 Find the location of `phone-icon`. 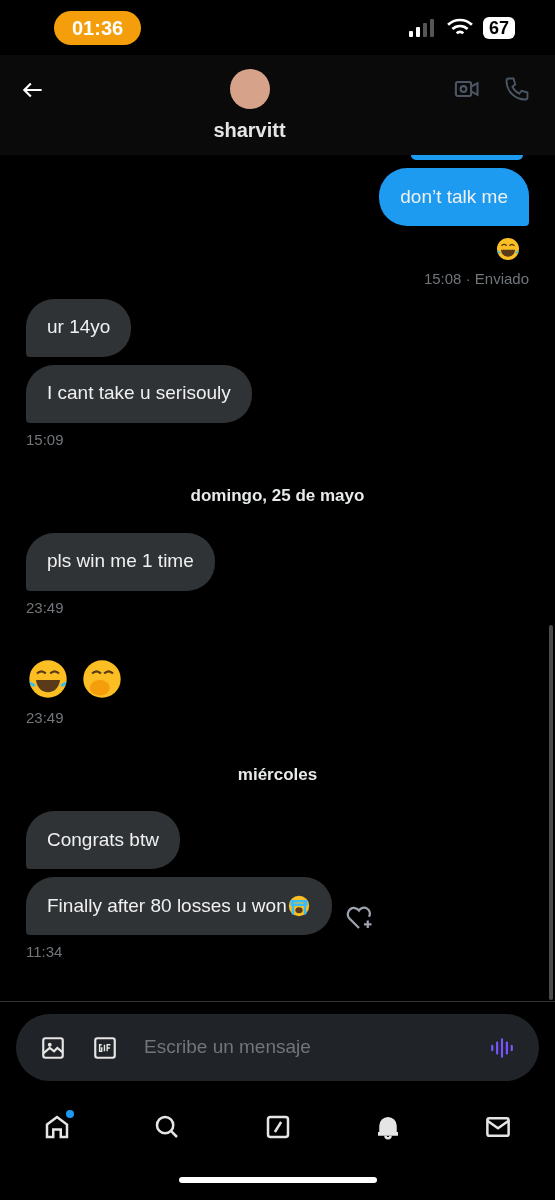

phone-icon is located at coordinates (517, 89).